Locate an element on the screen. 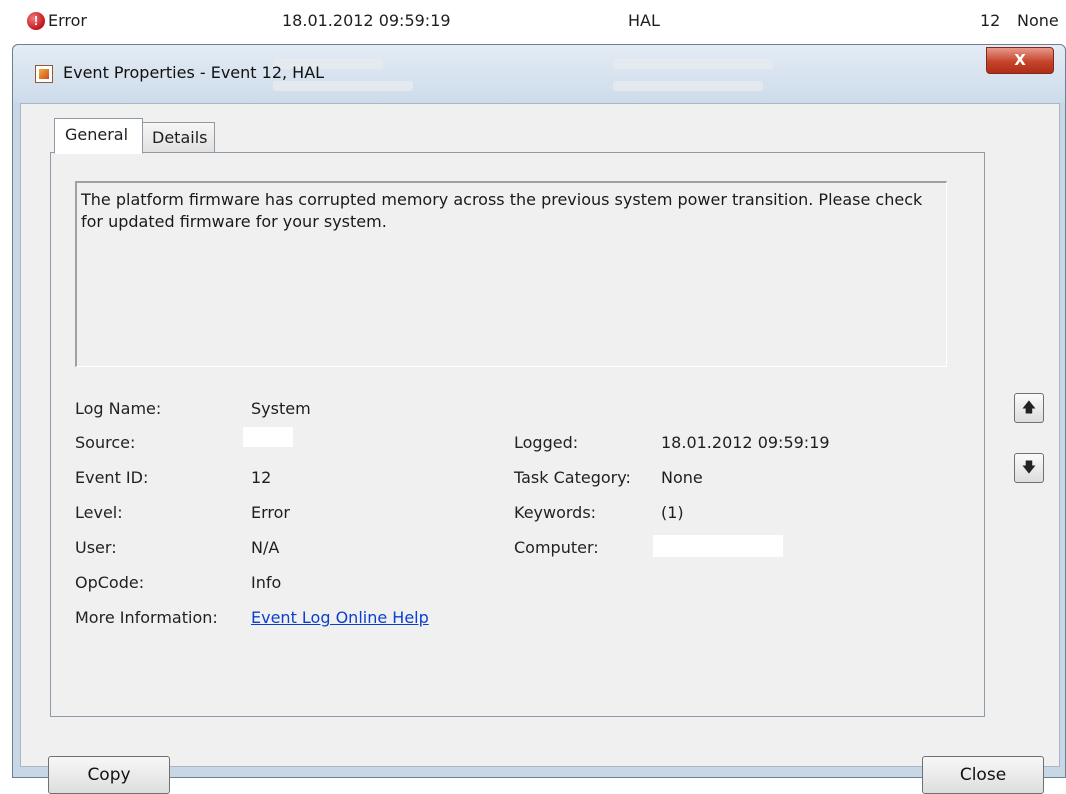 This screenshot has width=1066, height=794. opcode-label: OpCode: is located at coordinates (110, 582).